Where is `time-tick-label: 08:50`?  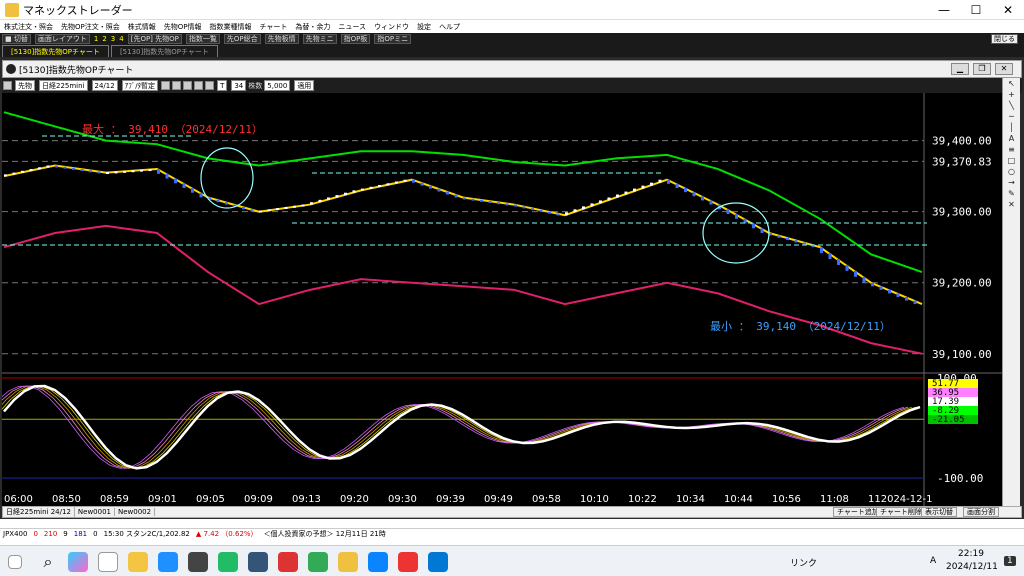
time-tick-label: 08:50 is located at coordinates (66, 499).